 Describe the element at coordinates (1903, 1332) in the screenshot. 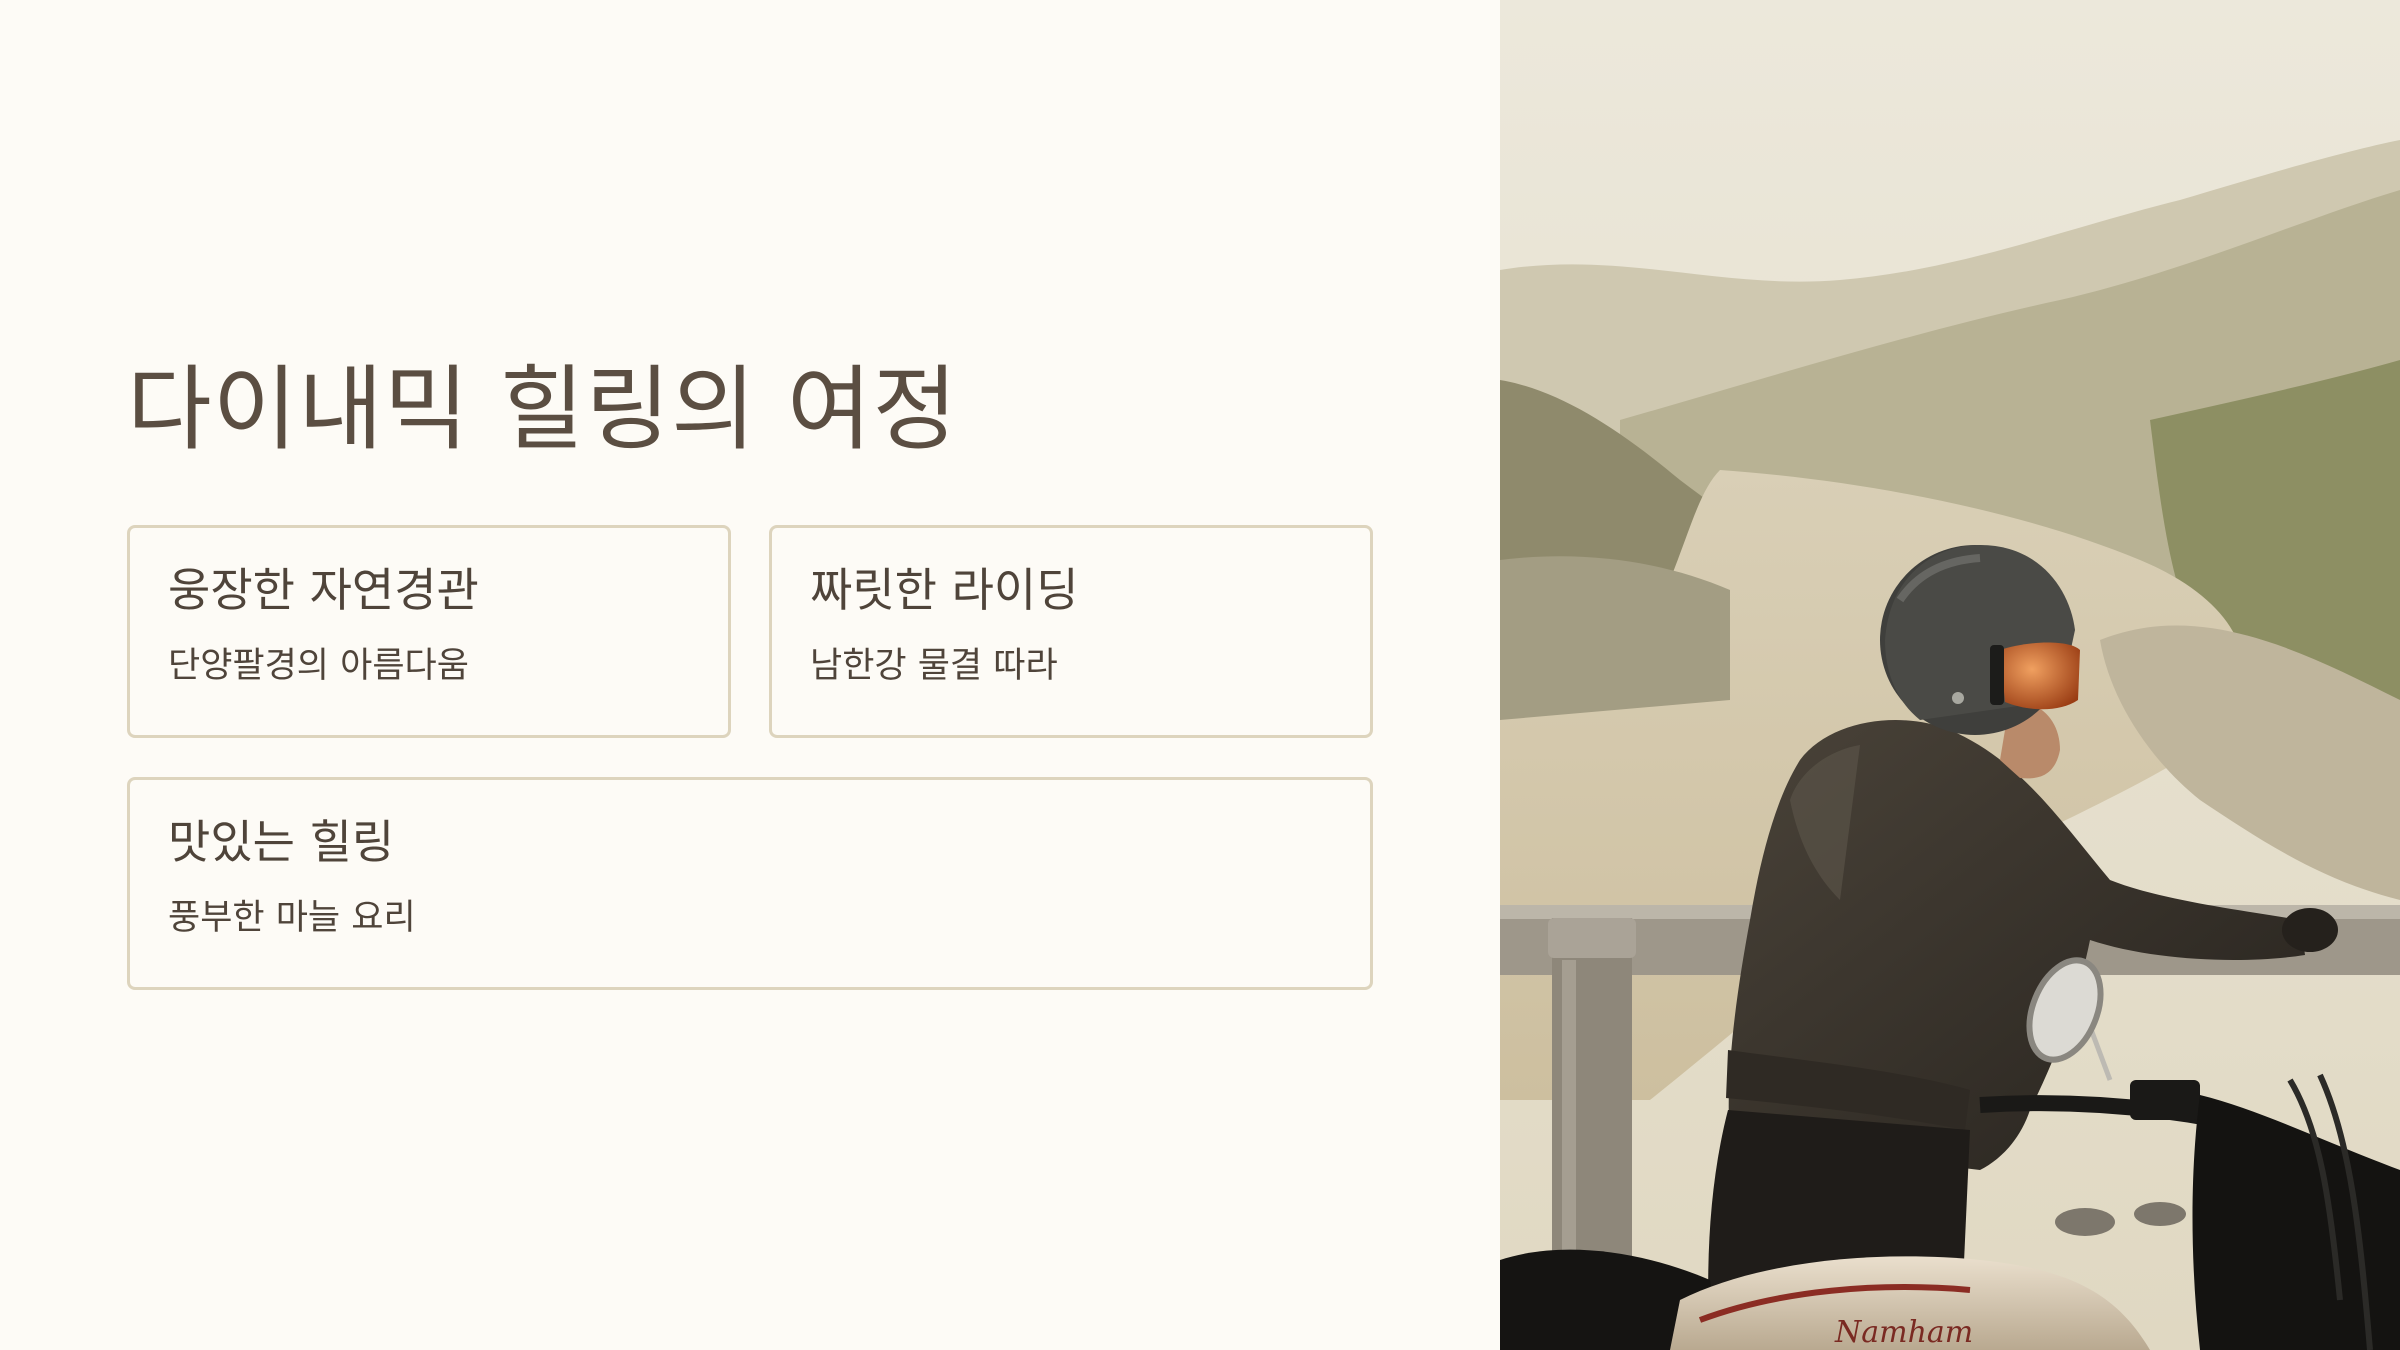

I see `tank-logo-text: Namham` at that location.